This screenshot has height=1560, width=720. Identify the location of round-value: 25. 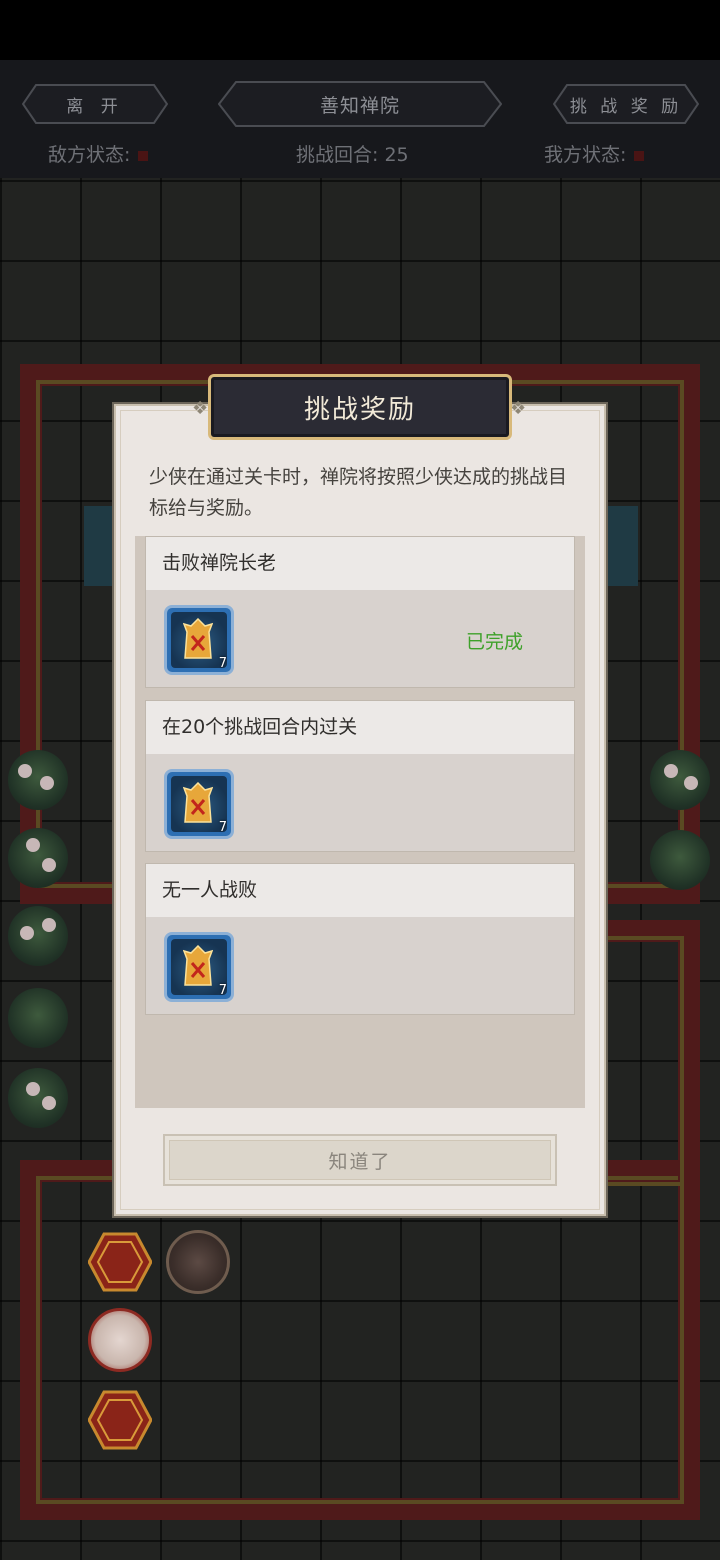
(396, 155).